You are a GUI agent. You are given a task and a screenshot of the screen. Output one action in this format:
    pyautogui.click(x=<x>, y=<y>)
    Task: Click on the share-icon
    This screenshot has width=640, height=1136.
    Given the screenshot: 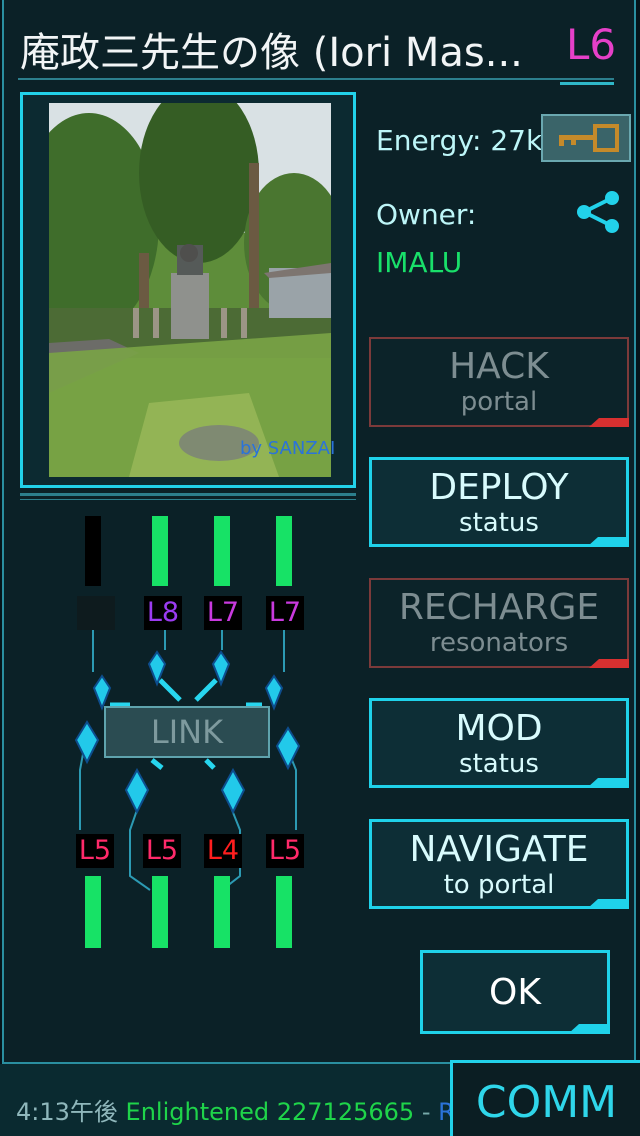 What is the action you would take?
    pyautogui.click(x=598, y=212)
    